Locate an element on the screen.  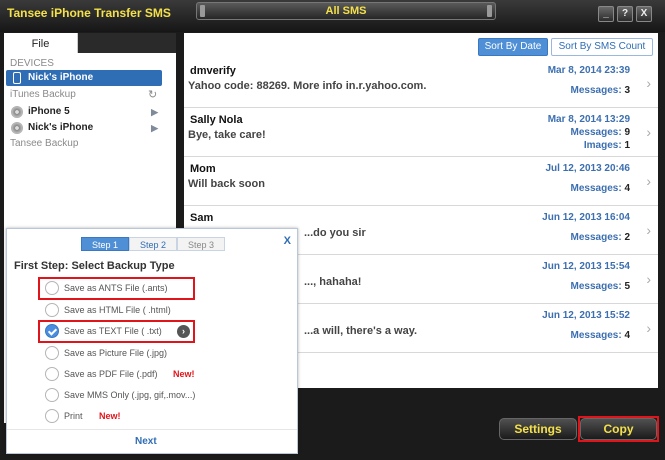
sort-by-count-button: Sort By SMS Count is located at coordinates (602, 47).